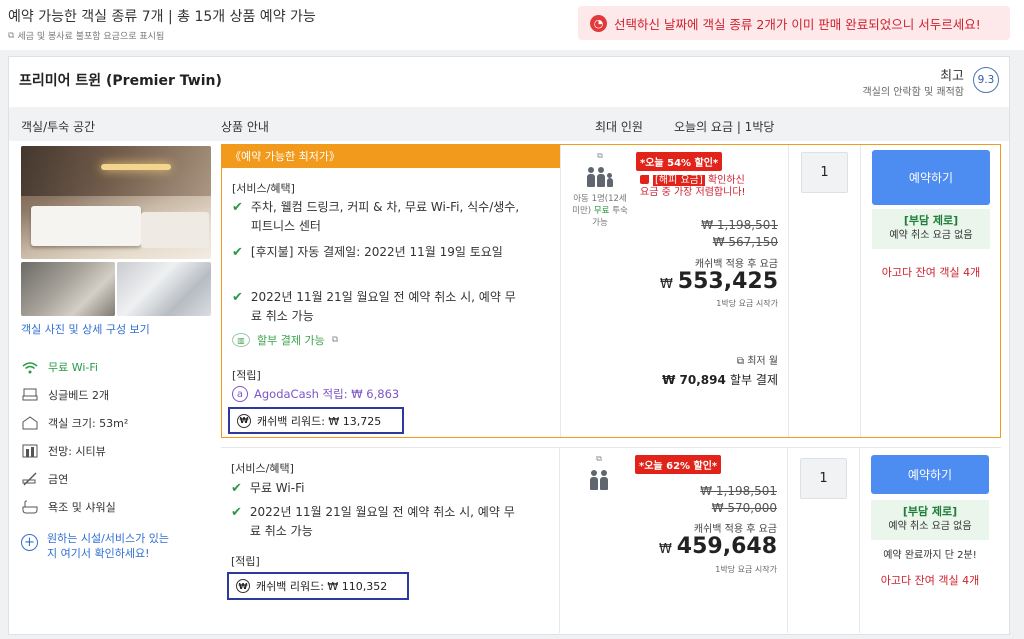 This screenshot has height=639, width=1024. I want to click on lowest-price-ribbon: 《예약 가능한 최저가》, so click(391, 156).